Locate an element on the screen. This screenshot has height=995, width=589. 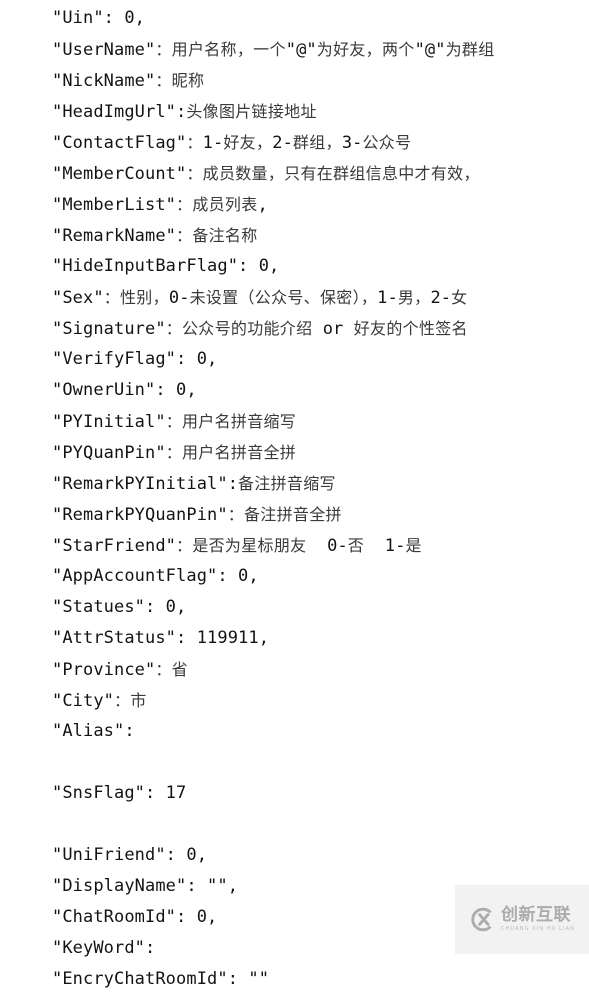
cjk-run: 为好友，两个 is located at coordinates (365, 49).